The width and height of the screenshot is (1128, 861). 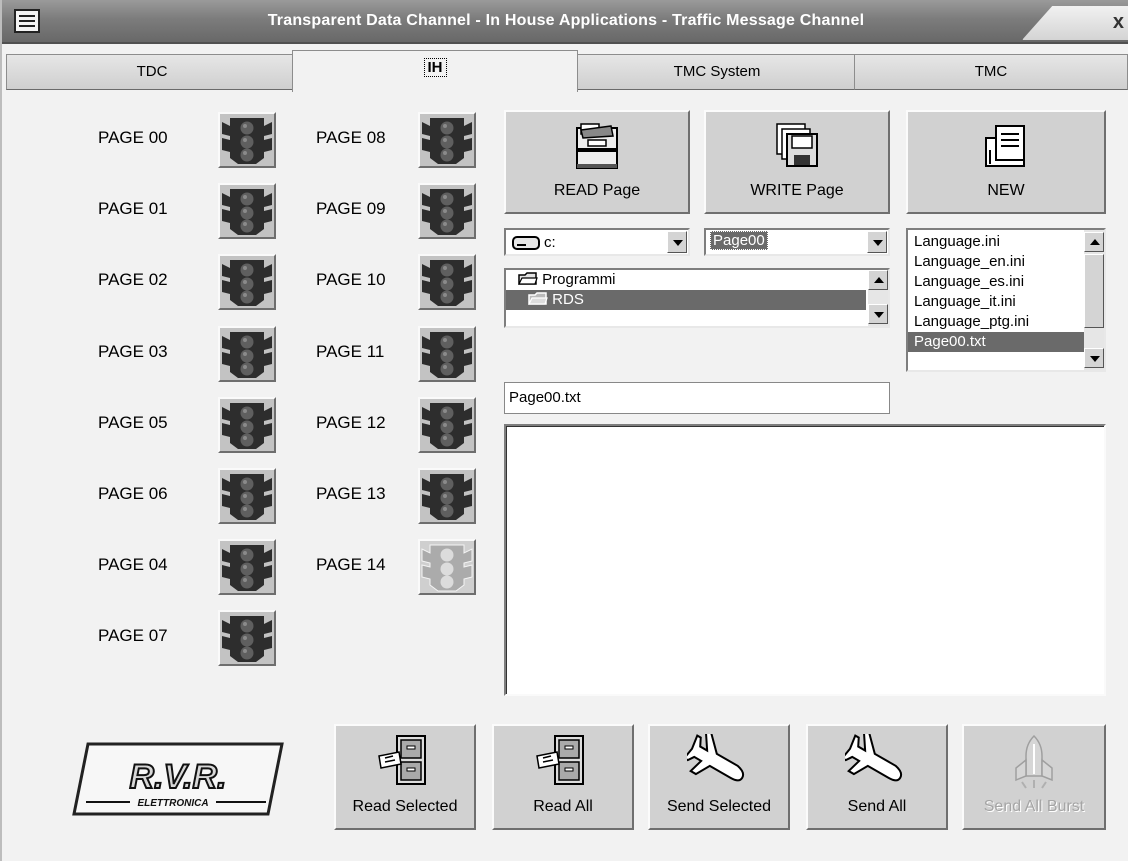 I want to click on page-04-status-button, so click(x=247, y=567).